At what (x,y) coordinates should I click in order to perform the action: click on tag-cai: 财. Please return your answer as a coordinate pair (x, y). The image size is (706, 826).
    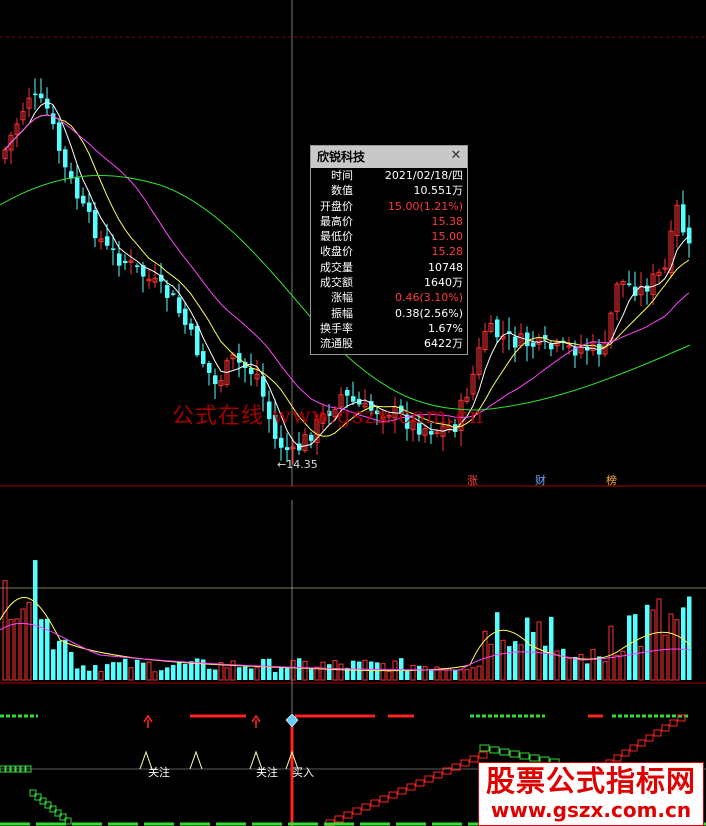
    Looking at the image, I should click on (540, 480).